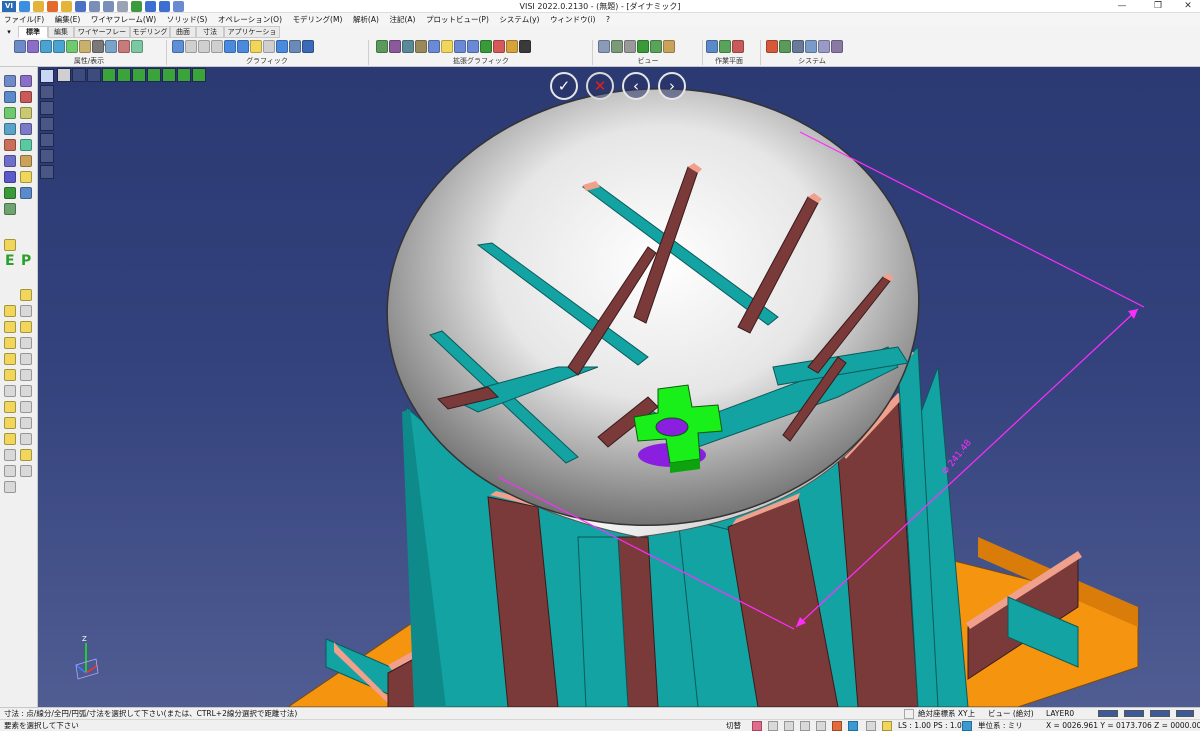  I want to click on help-icon, so click(10, 177).